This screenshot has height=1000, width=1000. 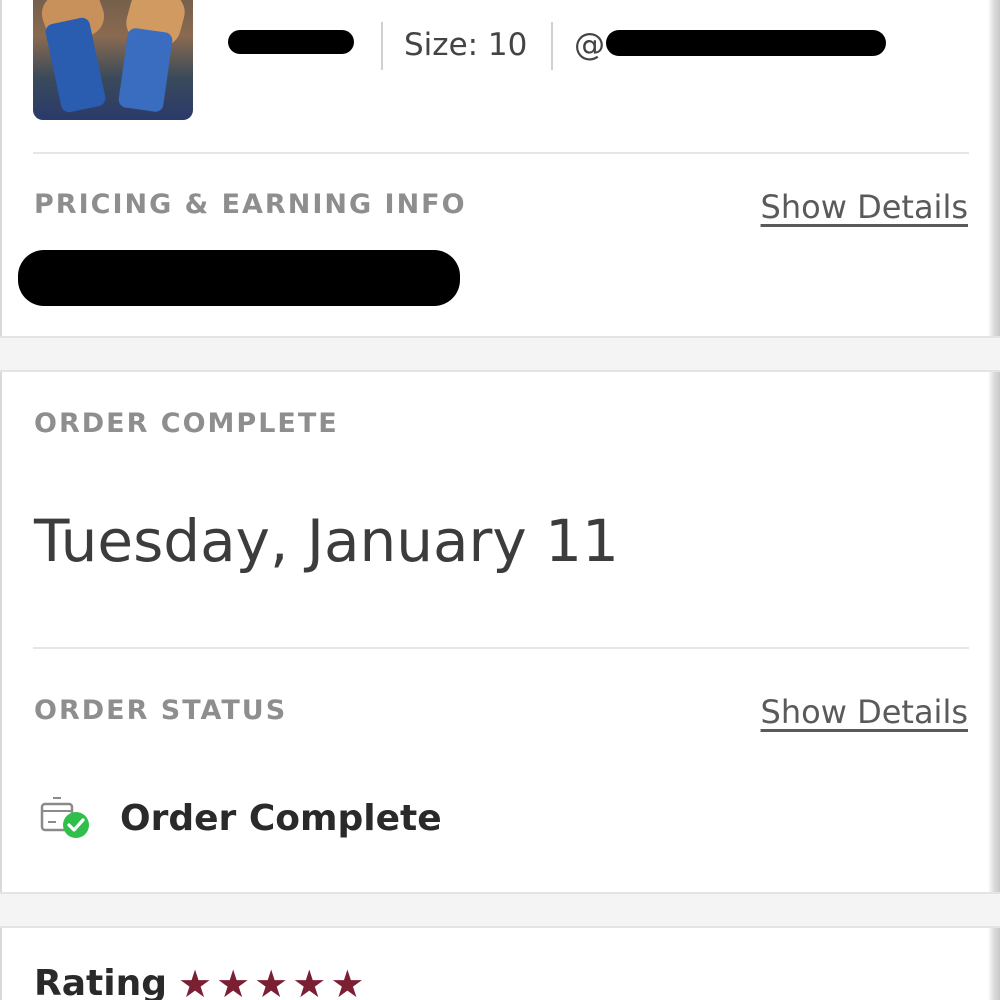 What do you see at coordinates (100, 981) in the screenshot?
I see `rating-label: Rating` at bounding box center [100, 981].